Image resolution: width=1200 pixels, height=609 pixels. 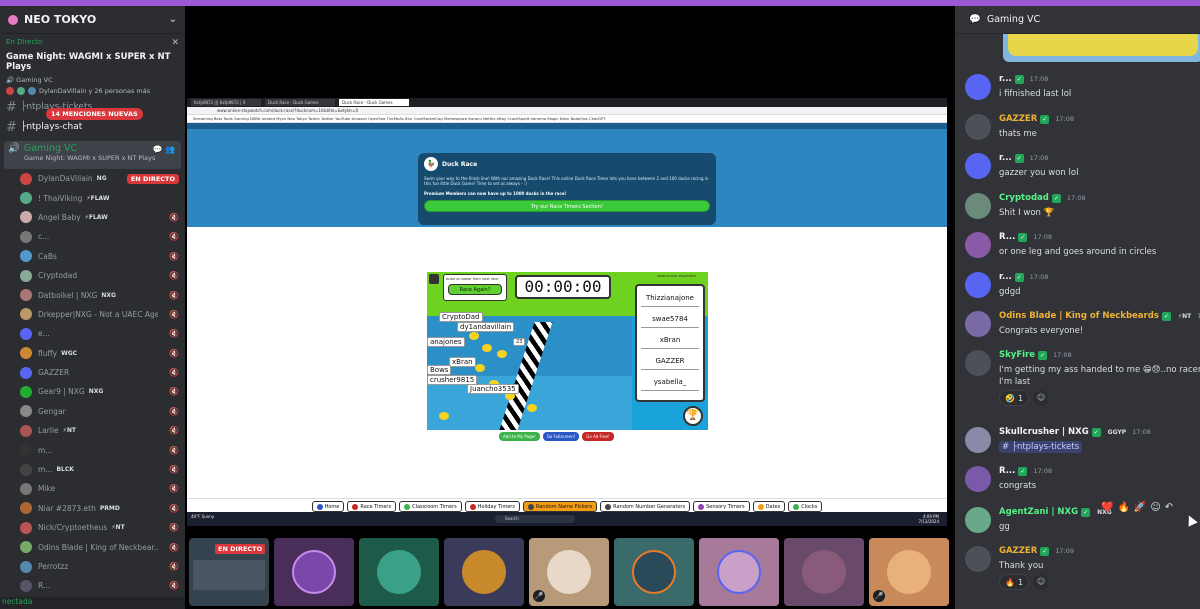 What do you see at coordinates (567, 206) in the screenshot?
I see `race-timers-button: Try our Race Timers Section!` at bounding box center [567, 206].